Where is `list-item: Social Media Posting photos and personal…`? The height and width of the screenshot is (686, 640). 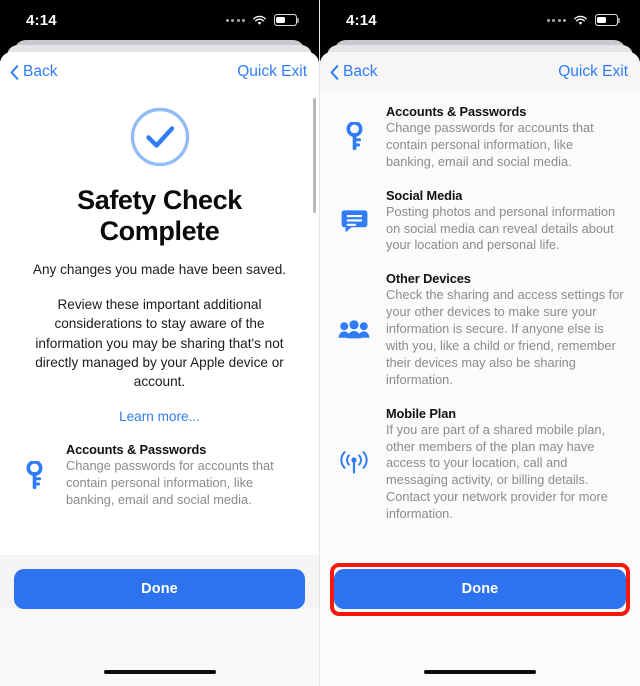
list-item: Social Media Posting photos and personal… is located at coordinates (479, 221).